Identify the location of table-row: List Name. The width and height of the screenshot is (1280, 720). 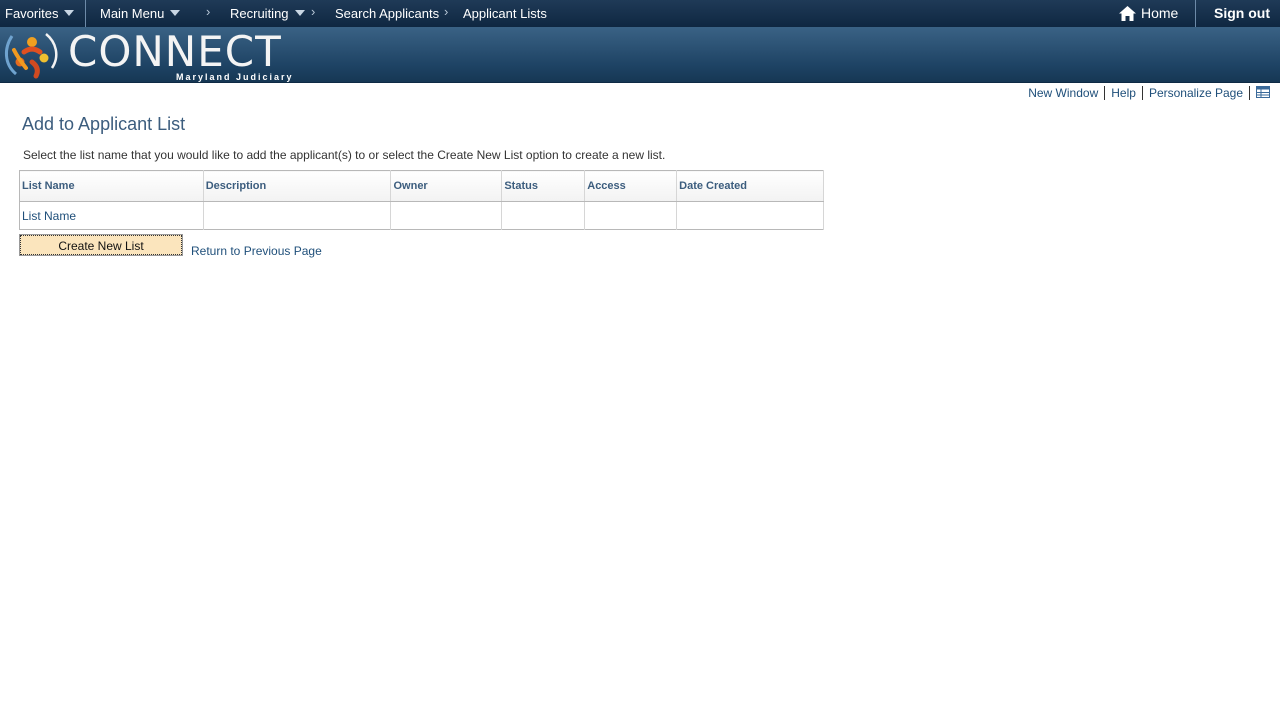
(421, 215).